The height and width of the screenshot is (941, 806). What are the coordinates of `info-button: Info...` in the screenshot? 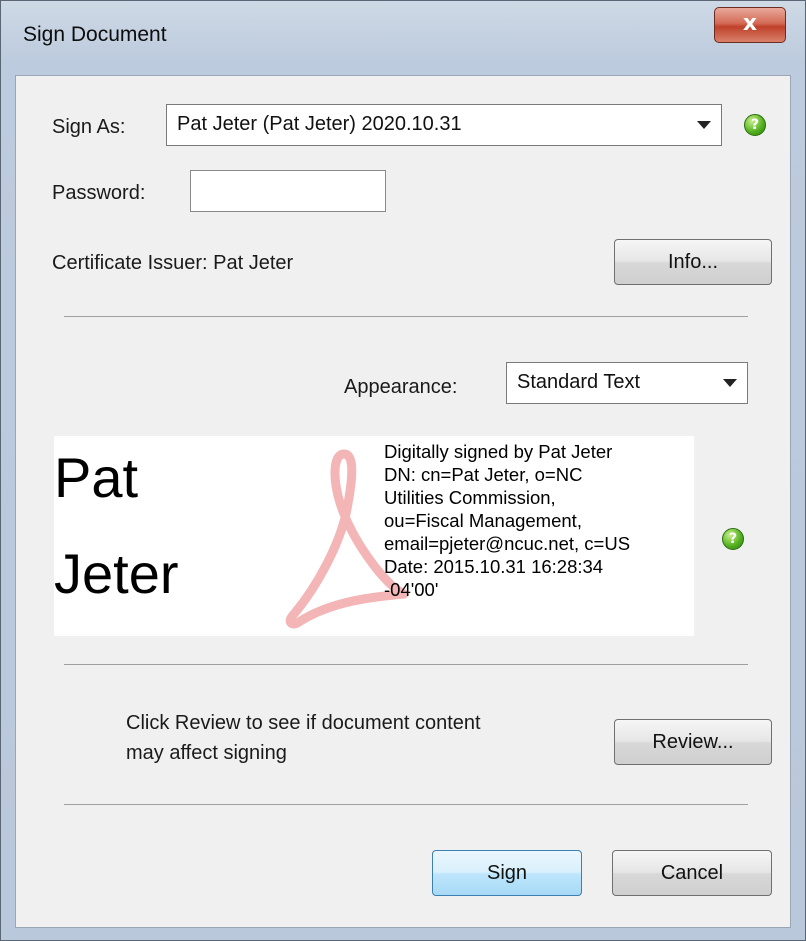 It's located at (693, 262).